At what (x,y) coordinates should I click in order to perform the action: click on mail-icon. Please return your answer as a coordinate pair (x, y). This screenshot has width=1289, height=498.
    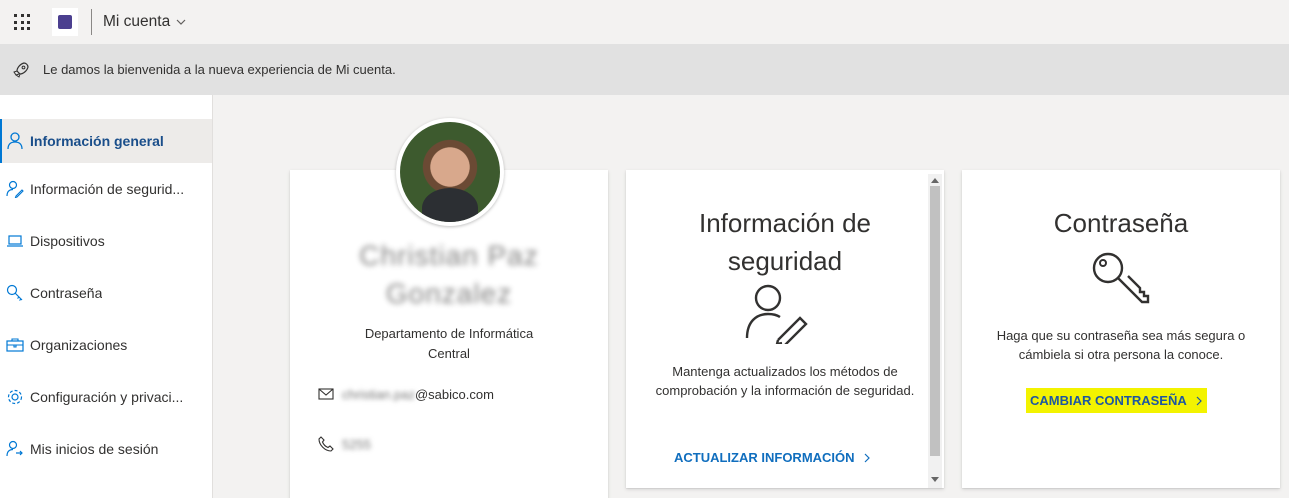
    Looking at the image, I should click on (326, 394).